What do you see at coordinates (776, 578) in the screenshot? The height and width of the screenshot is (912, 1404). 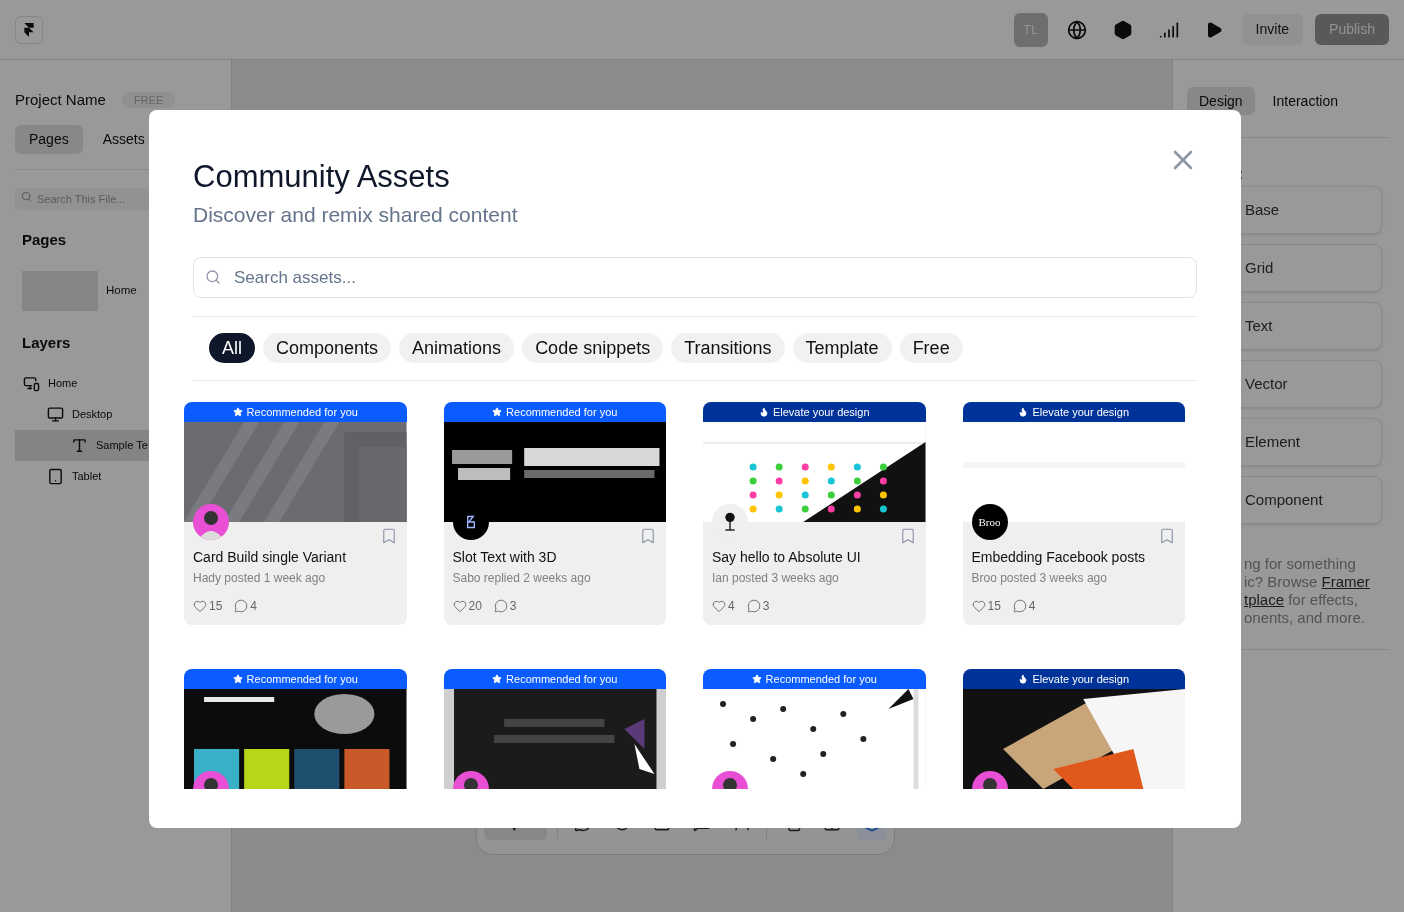 I see `card-meta: Ian posted 3 weeks ago` at bounding box center [776, 578].